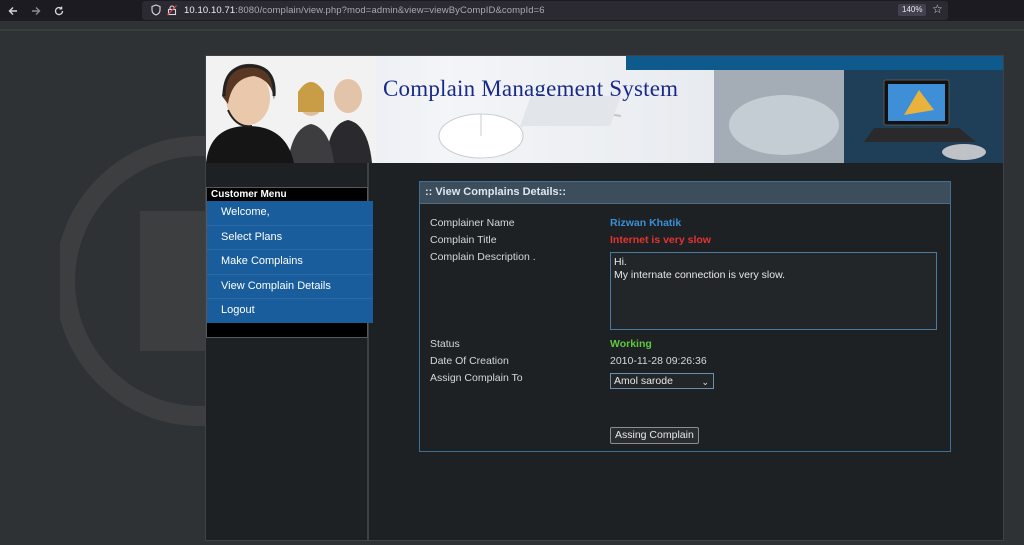  I want to click on menu-item-welcome: Welcome,, so click(290, 213).